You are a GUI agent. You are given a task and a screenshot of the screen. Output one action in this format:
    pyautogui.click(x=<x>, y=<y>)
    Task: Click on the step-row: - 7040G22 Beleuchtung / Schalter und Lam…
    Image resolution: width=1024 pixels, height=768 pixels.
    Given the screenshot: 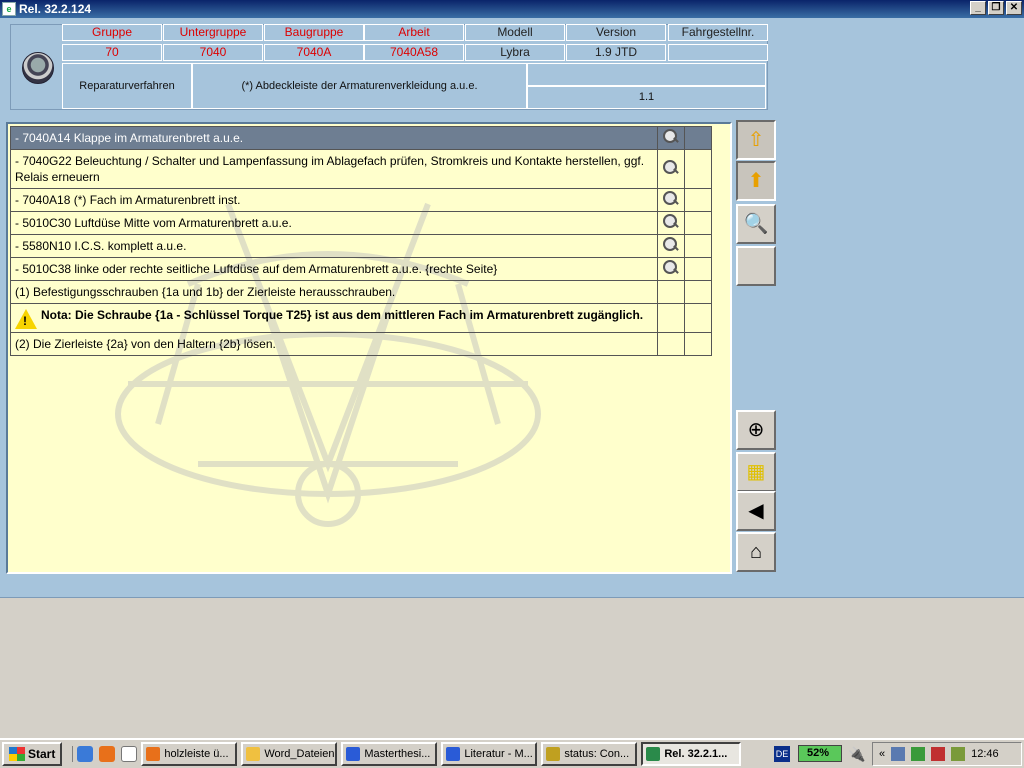 What is the action you would take?
    pyautogui.click(x=361, y=169)
    